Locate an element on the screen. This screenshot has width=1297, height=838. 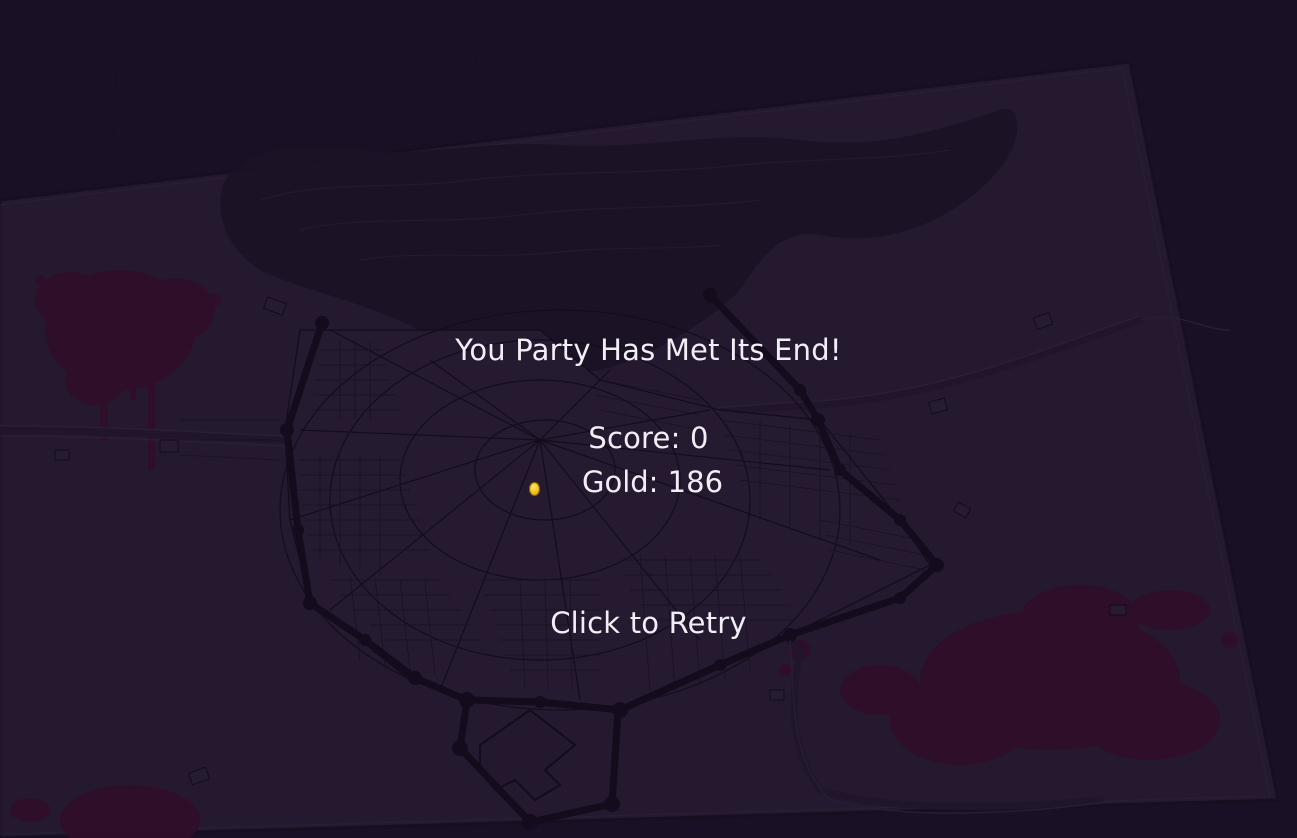
gold-display-label: Gold: 186 is located at coordinates (653, 482).